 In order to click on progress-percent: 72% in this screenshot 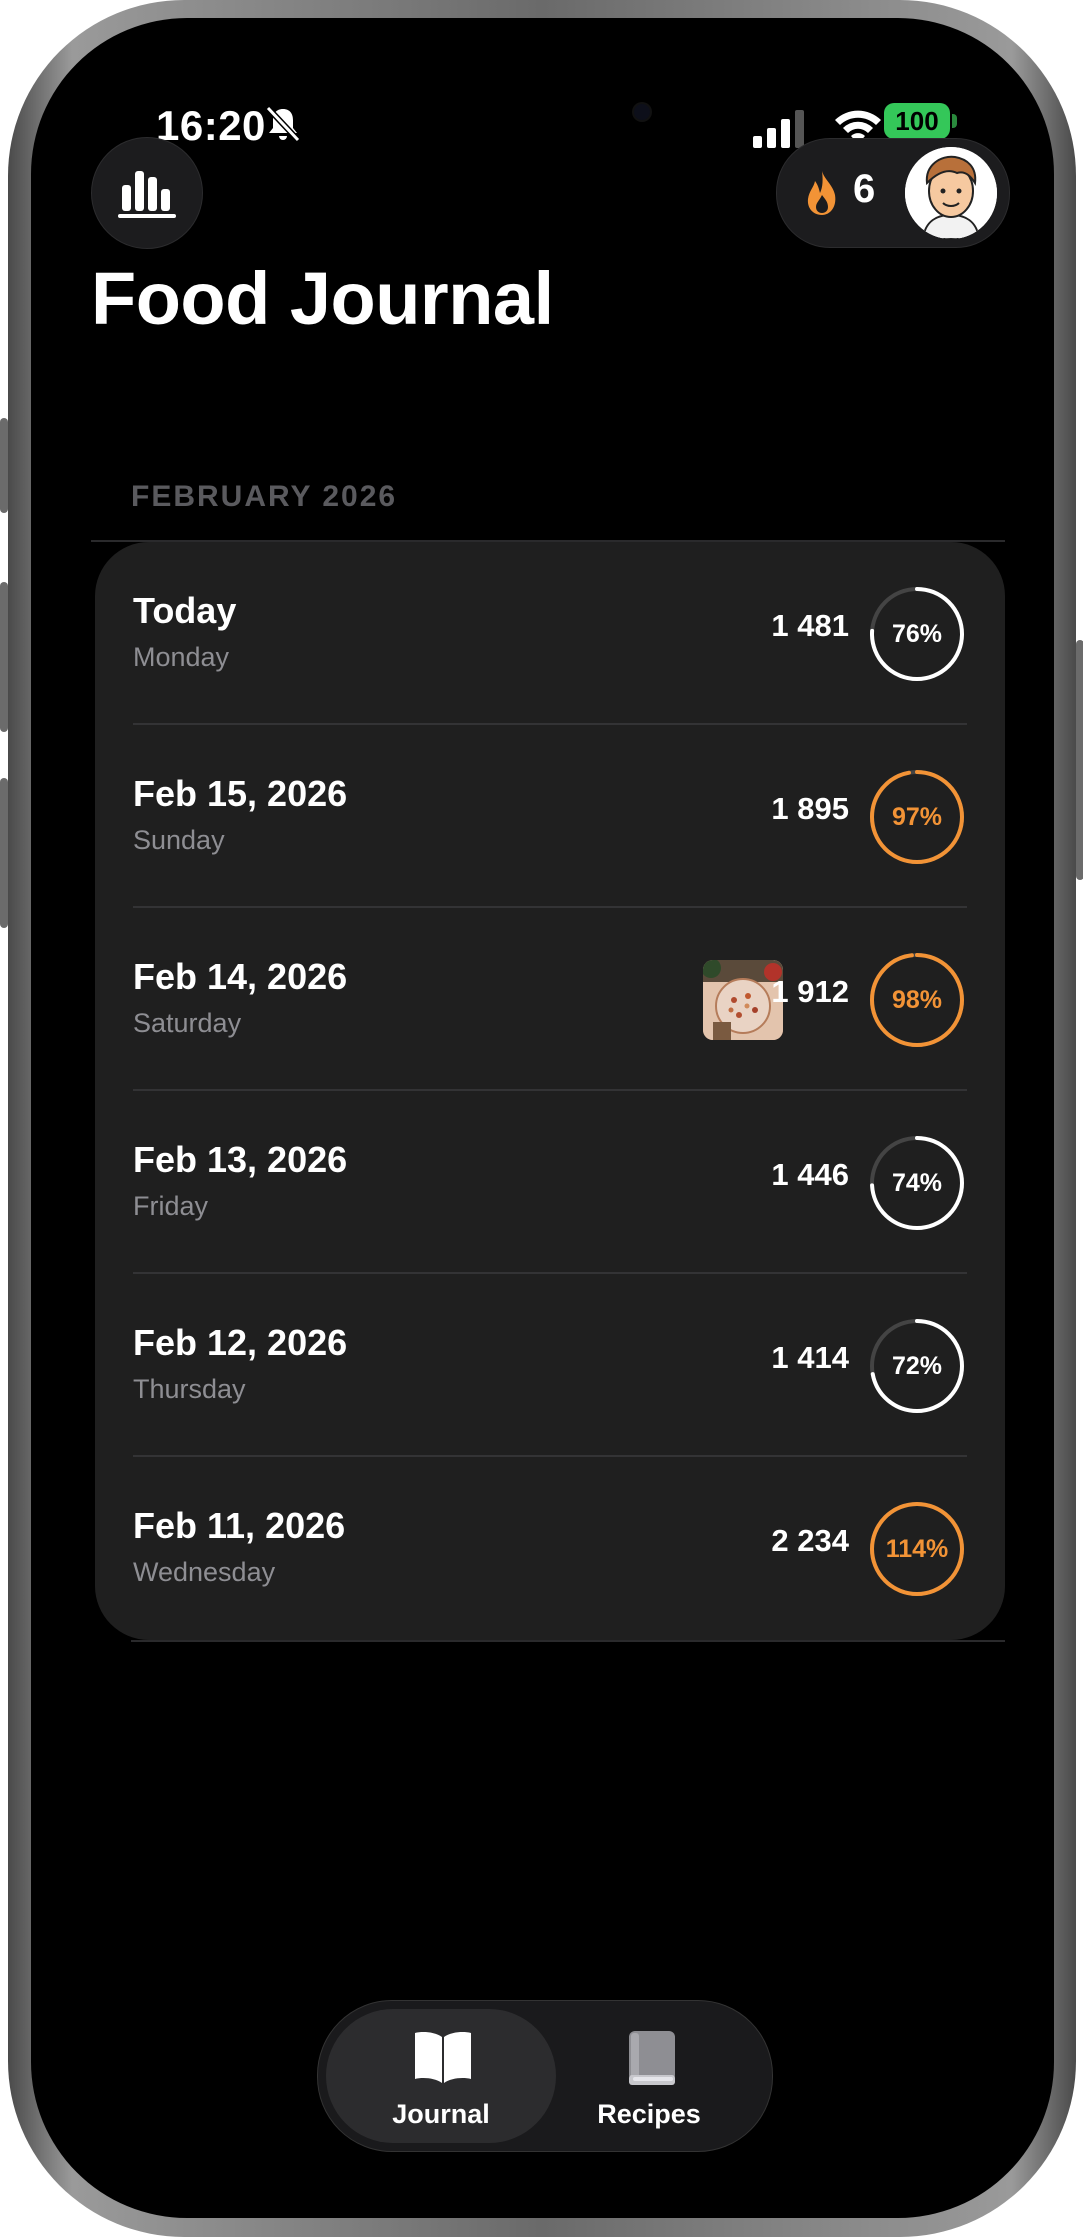, I will do `click(917, 1365)`.